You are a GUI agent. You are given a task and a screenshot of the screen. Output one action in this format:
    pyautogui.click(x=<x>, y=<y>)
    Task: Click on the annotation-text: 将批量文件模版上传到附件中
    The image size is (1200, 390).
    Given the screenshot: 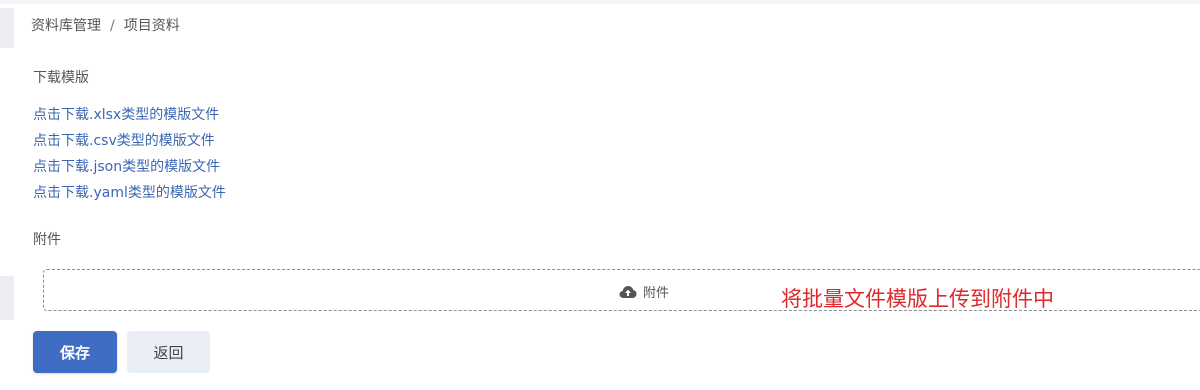 What is the action you would take?
    pyautogui.click(x=917, y=299)
    